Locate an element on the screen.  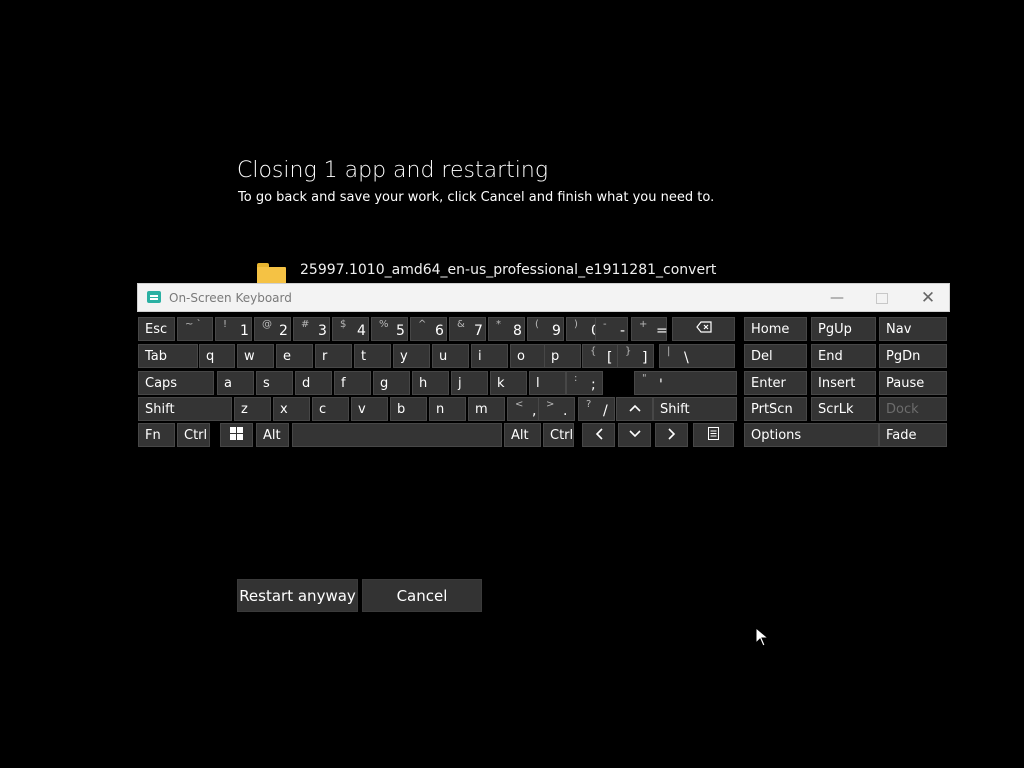
key-arrow-right is located at coordinates (671, 435).